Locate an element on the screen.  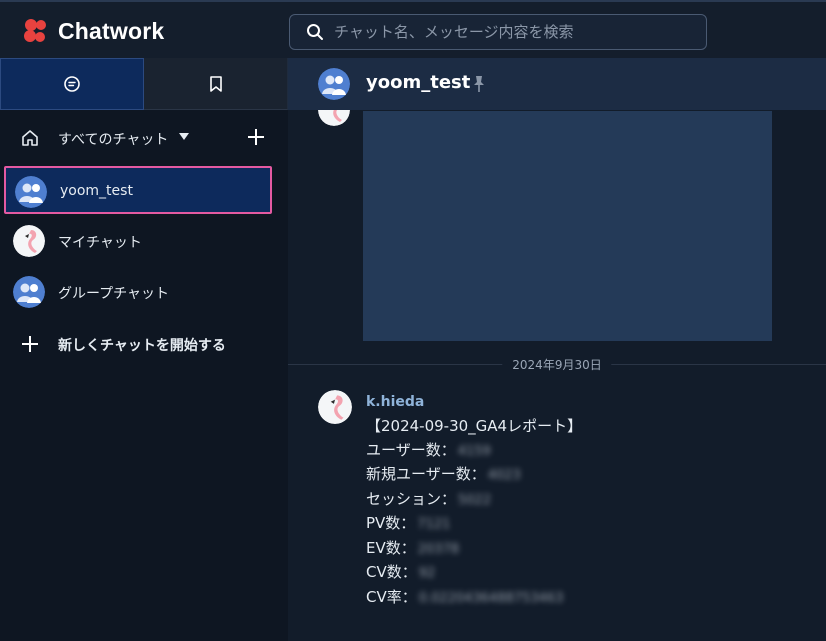
message-line: ユーザー数： 4159 is located at coordinates (428, 449).